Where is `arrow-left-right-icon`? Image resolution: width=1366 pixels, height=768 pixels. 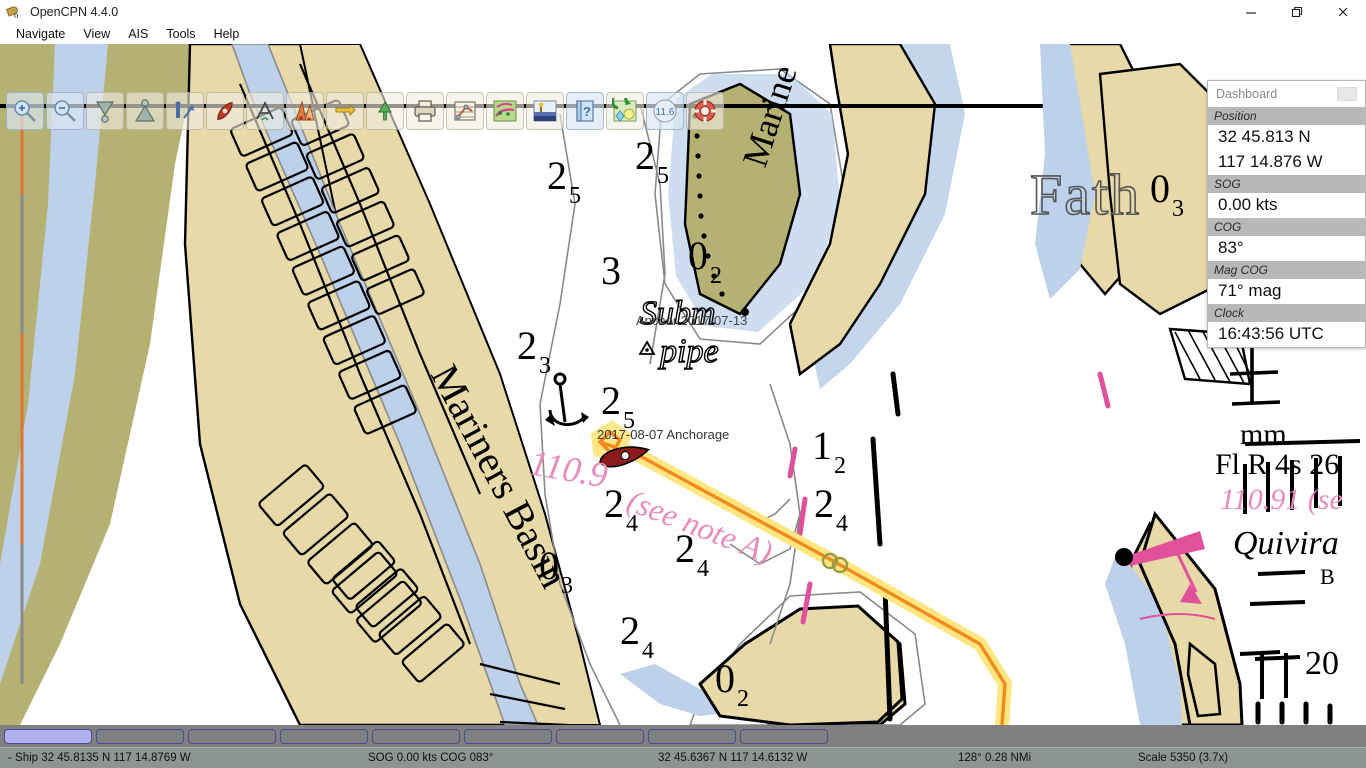 arrow-left-right-icon is located at coordinates (345, 111).